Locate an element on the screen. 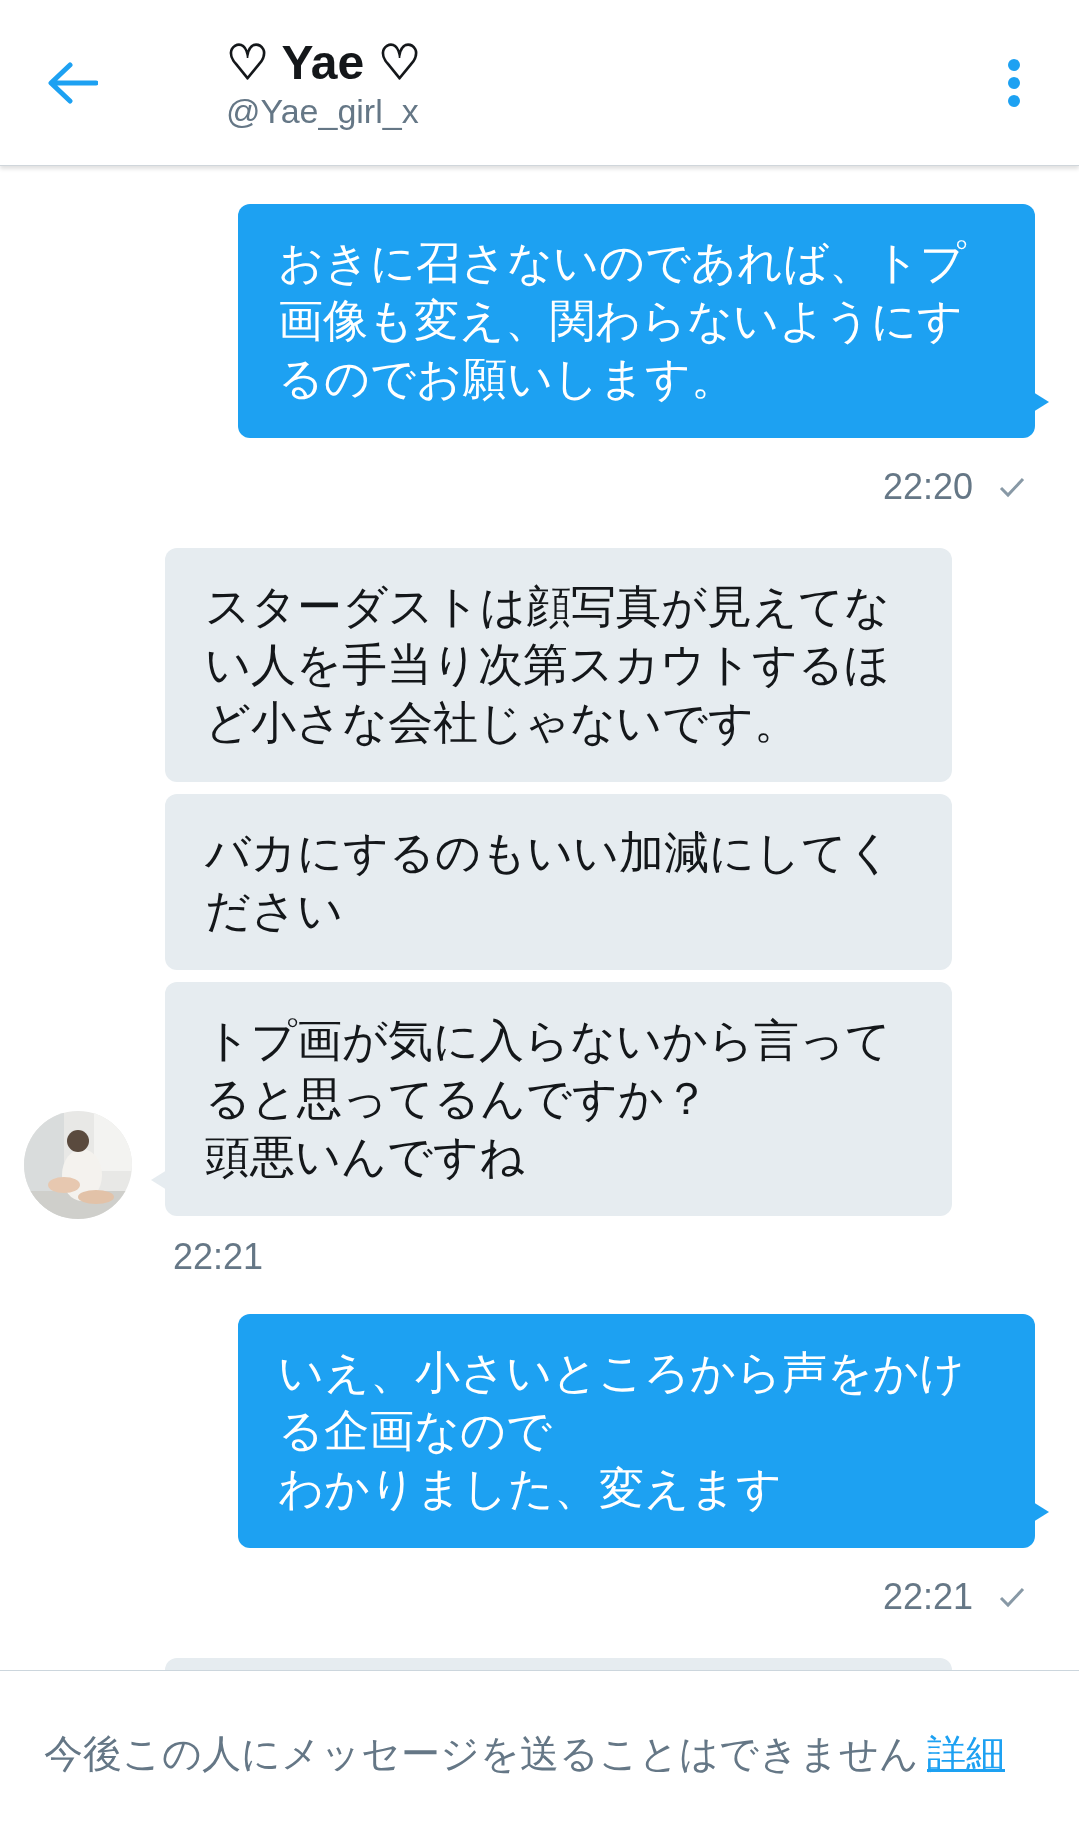 This screenshot has width=1079, height=1838. message-text: 頭悪いんですね is located at coordinates (365, 1157).